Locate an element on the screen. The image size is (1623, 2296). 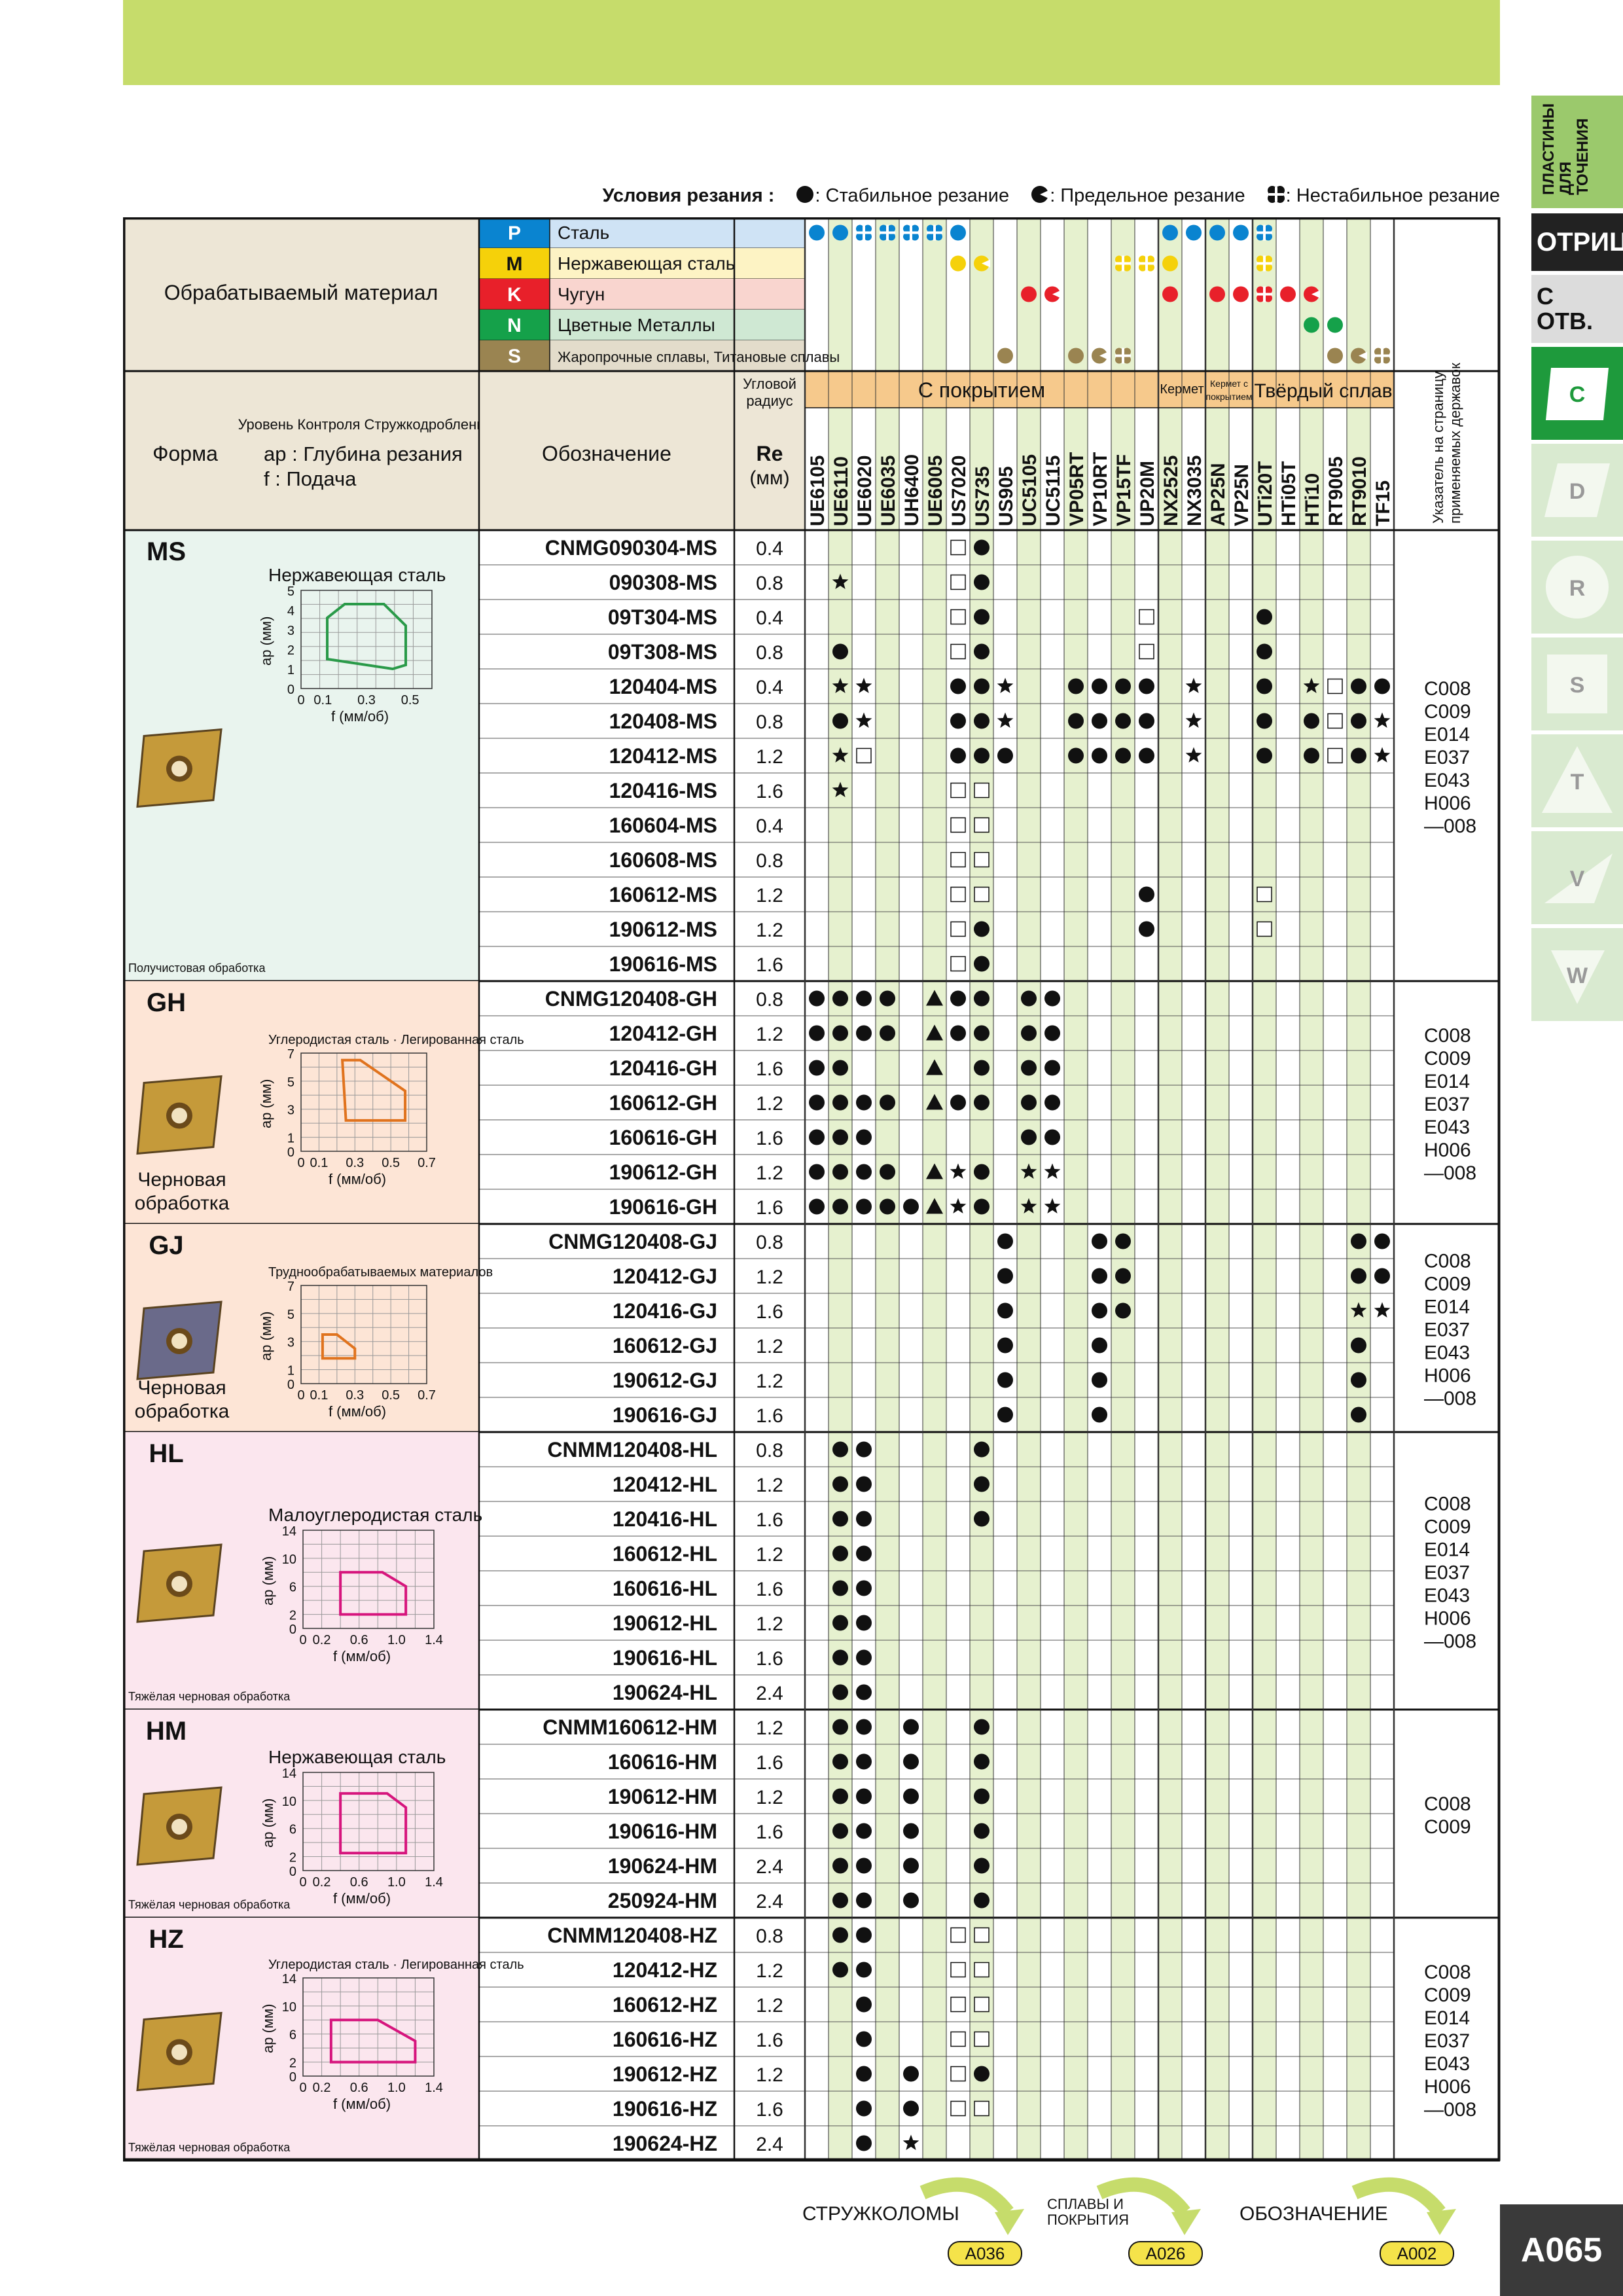
designation-160608-ms: 160608-MS is located at coordinates (663, 860).